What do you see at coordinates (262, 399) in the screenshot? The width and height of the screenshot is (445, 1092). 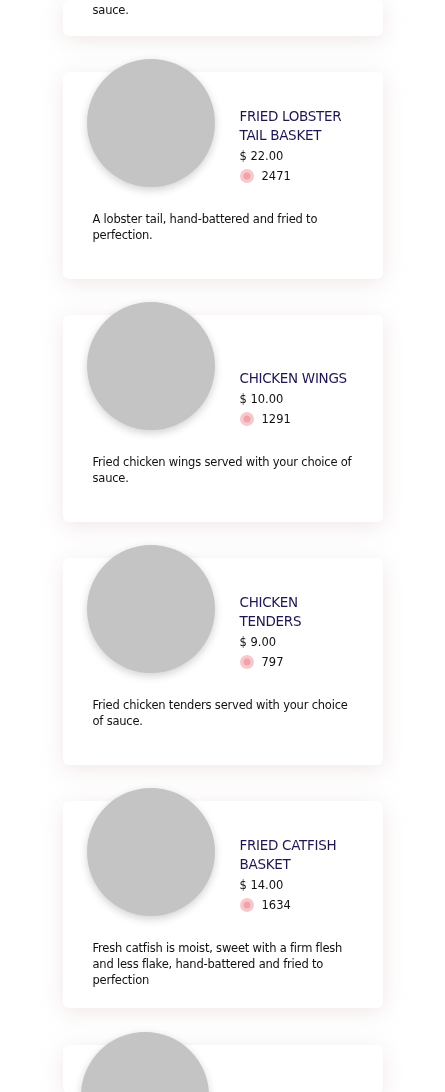 I see `item-price: $ 10.00` at bounding box center [262, 399].